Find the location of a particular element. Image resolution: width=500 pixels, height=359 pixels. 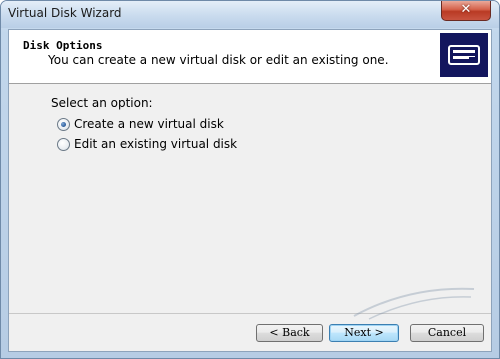

option-prompt: Select an option: is located at coordinates (102, 103).